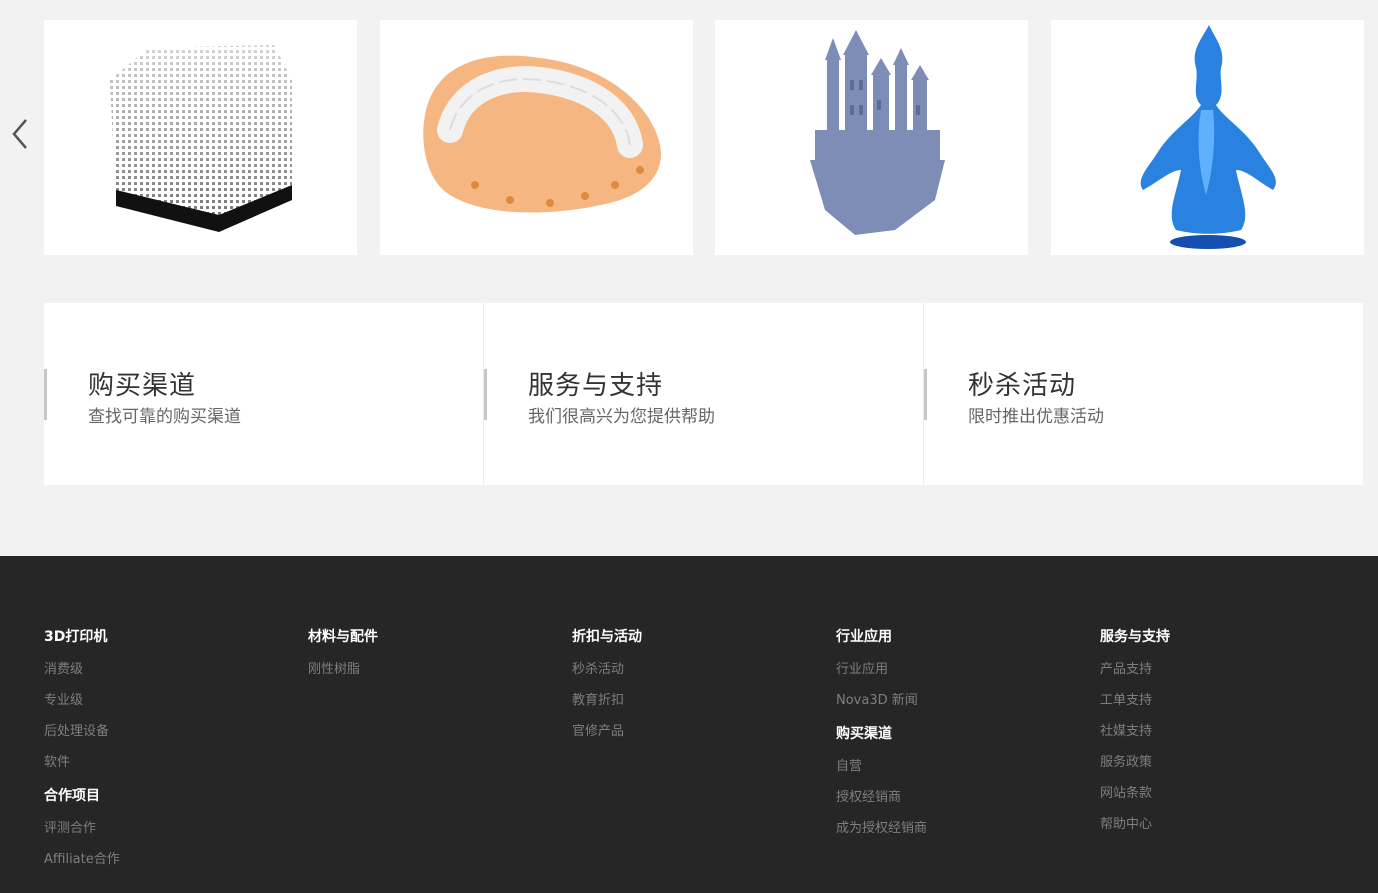  What do you see at coordinates (164, 701) in the screenshot?
I see `footer-link: 专业级` at bounding box center [164, 701].